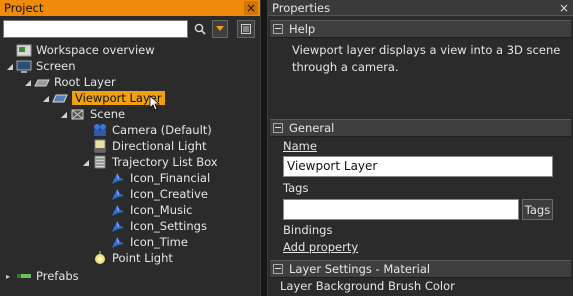  I want to click on help-text-line-2: through a camera., so click(345, 67).